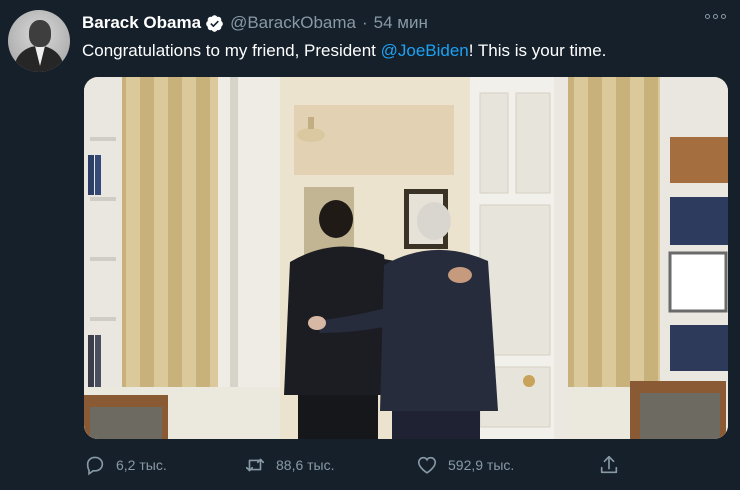  I want to click on tweet-actions: 6,2 тыс. 88,6 тыс. 592,9 тыс., so click(370, 465).